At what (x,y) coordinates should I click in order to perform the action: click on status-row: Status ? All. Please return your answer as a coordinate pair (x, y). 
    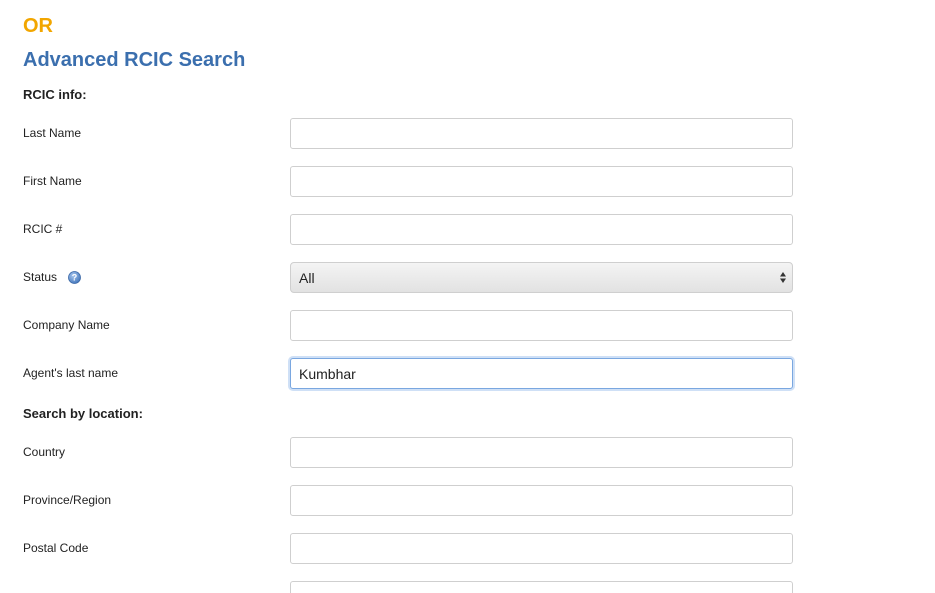
    Looking at the image, I should click on (467, 277).